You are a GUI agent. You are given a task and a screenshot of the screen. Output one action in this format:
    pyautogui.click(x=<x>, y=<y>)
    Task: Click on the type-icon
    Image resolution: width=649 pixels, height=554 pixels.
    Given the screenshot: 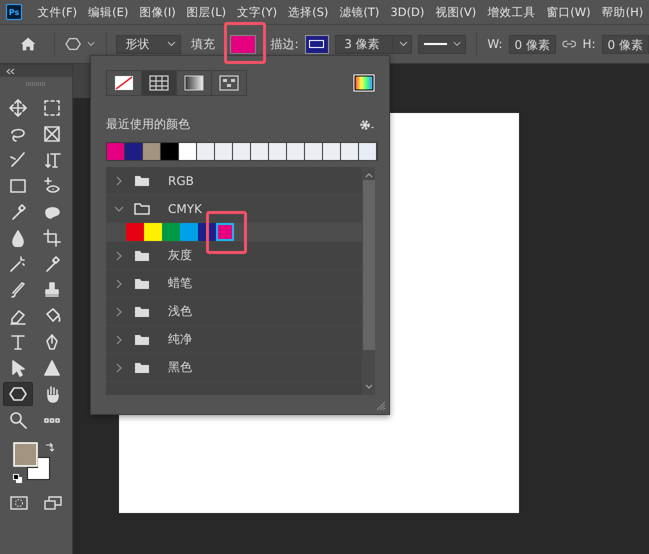 What is the action you would take?
    pyautogui.click(x=18, y=342)
    